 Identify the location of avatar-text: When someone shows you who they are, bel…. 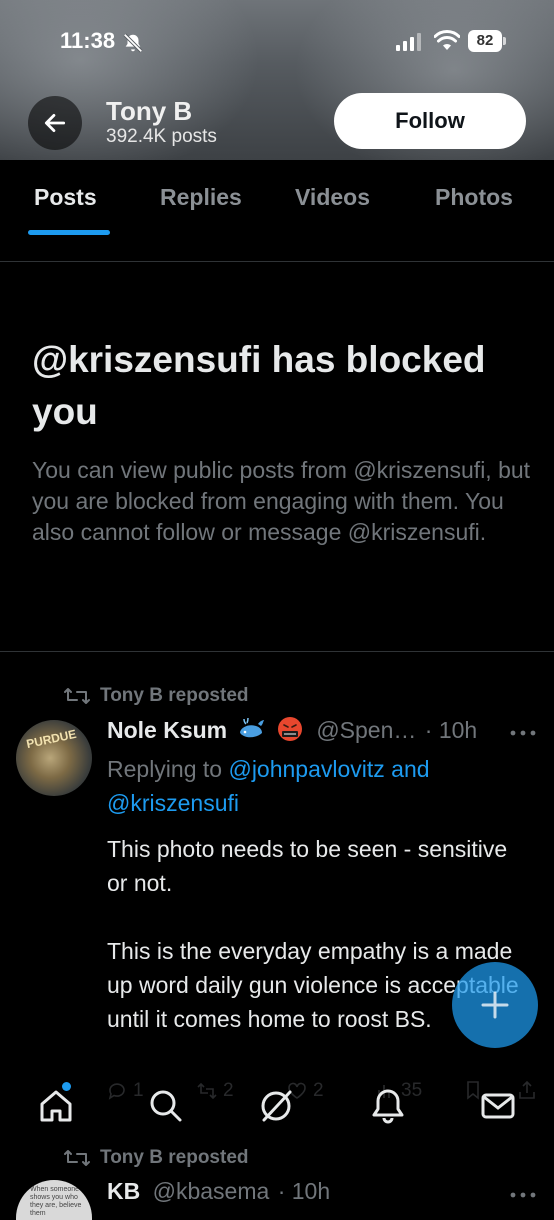
(56, 1201).